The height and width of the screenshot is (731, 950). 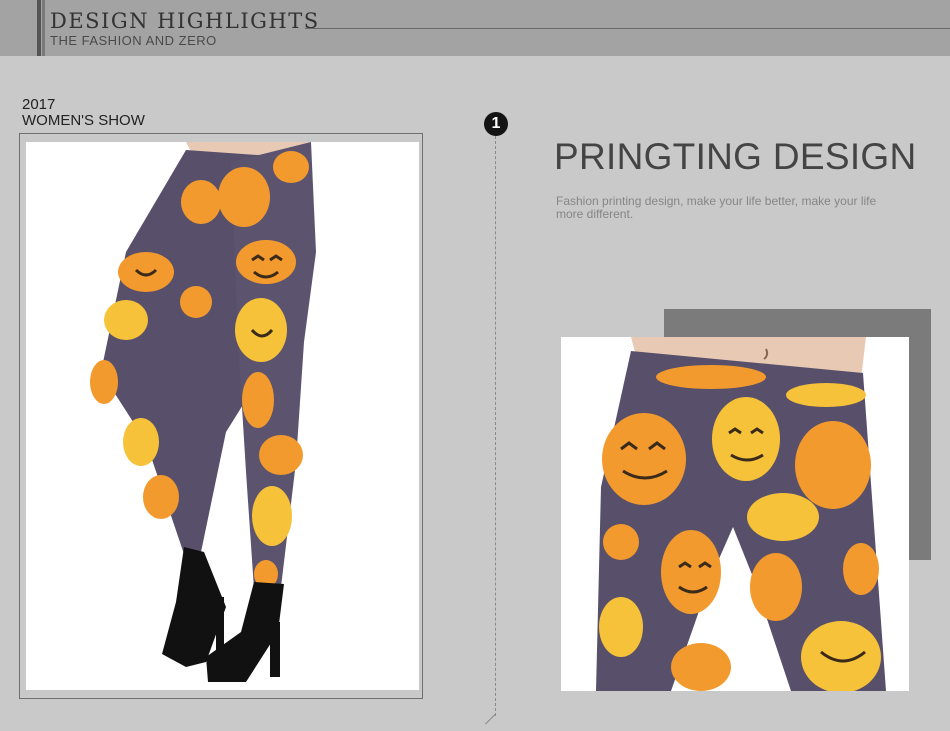 I want to click on header-accent-bar-secondary, so click(x=43, y=28).